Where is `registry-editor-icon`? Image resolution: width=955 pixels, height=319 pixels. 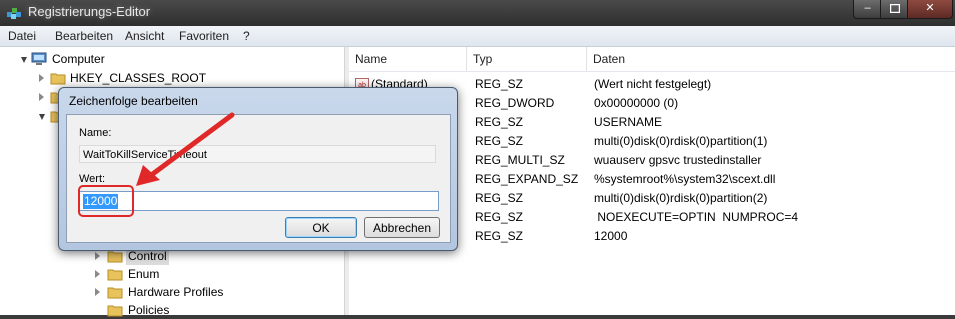 registry-editor-icon is located at coordinates (14, 13).